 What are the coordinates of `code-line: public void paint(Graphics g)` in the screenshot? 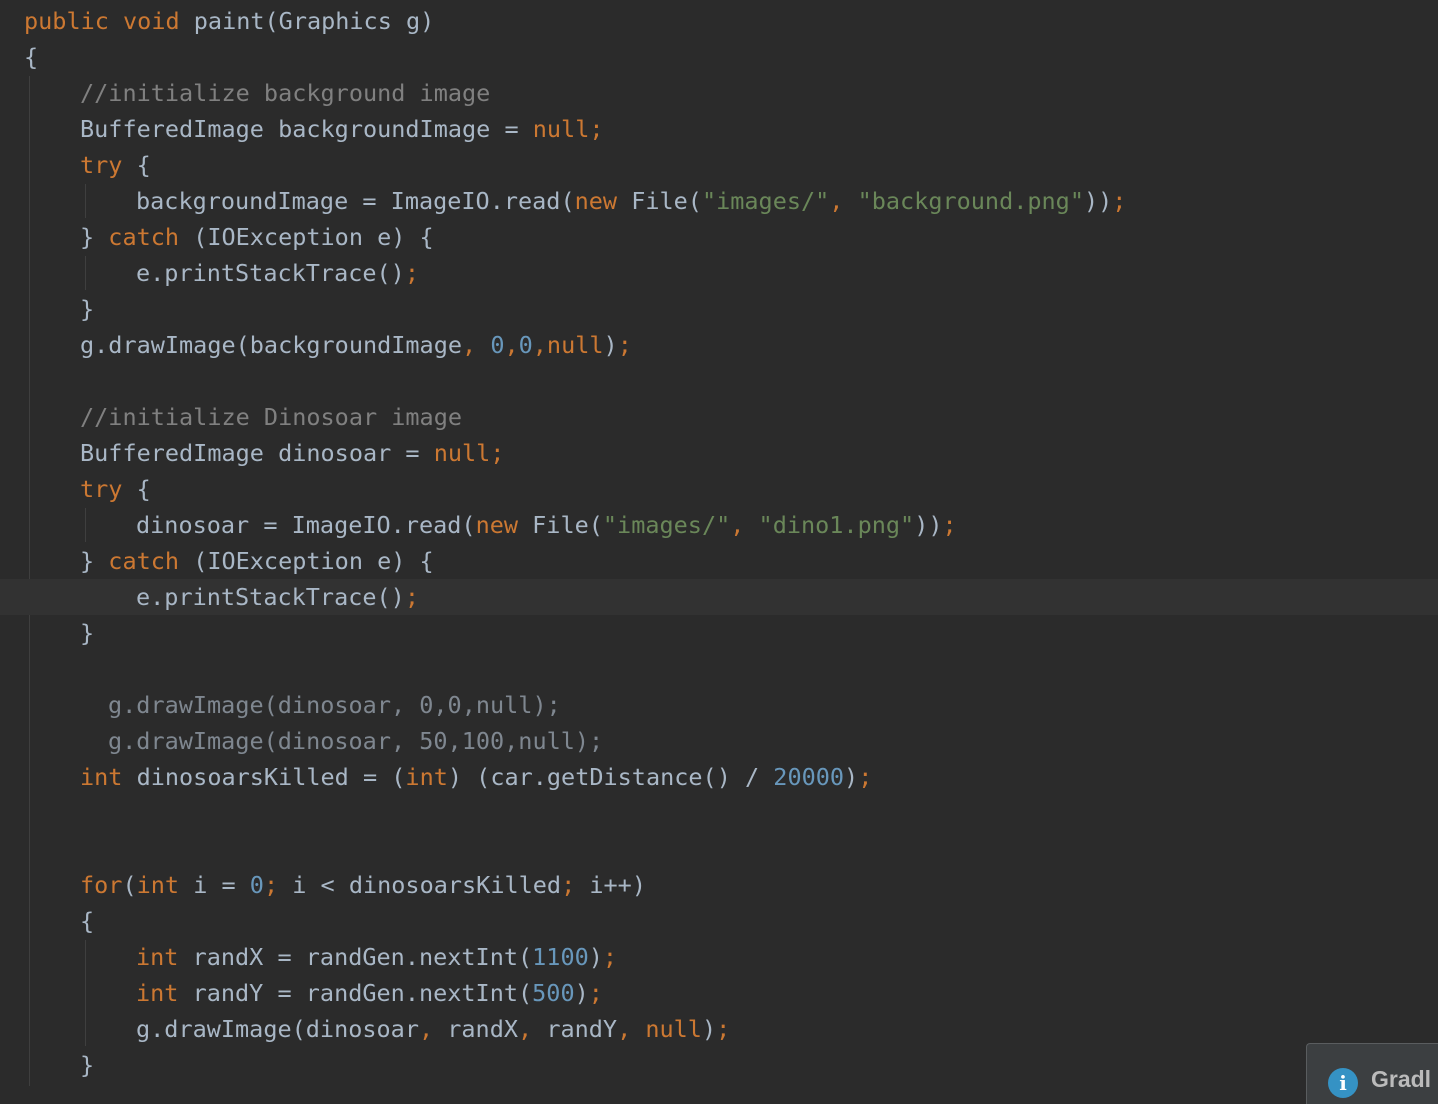 It's located at (719, 21).